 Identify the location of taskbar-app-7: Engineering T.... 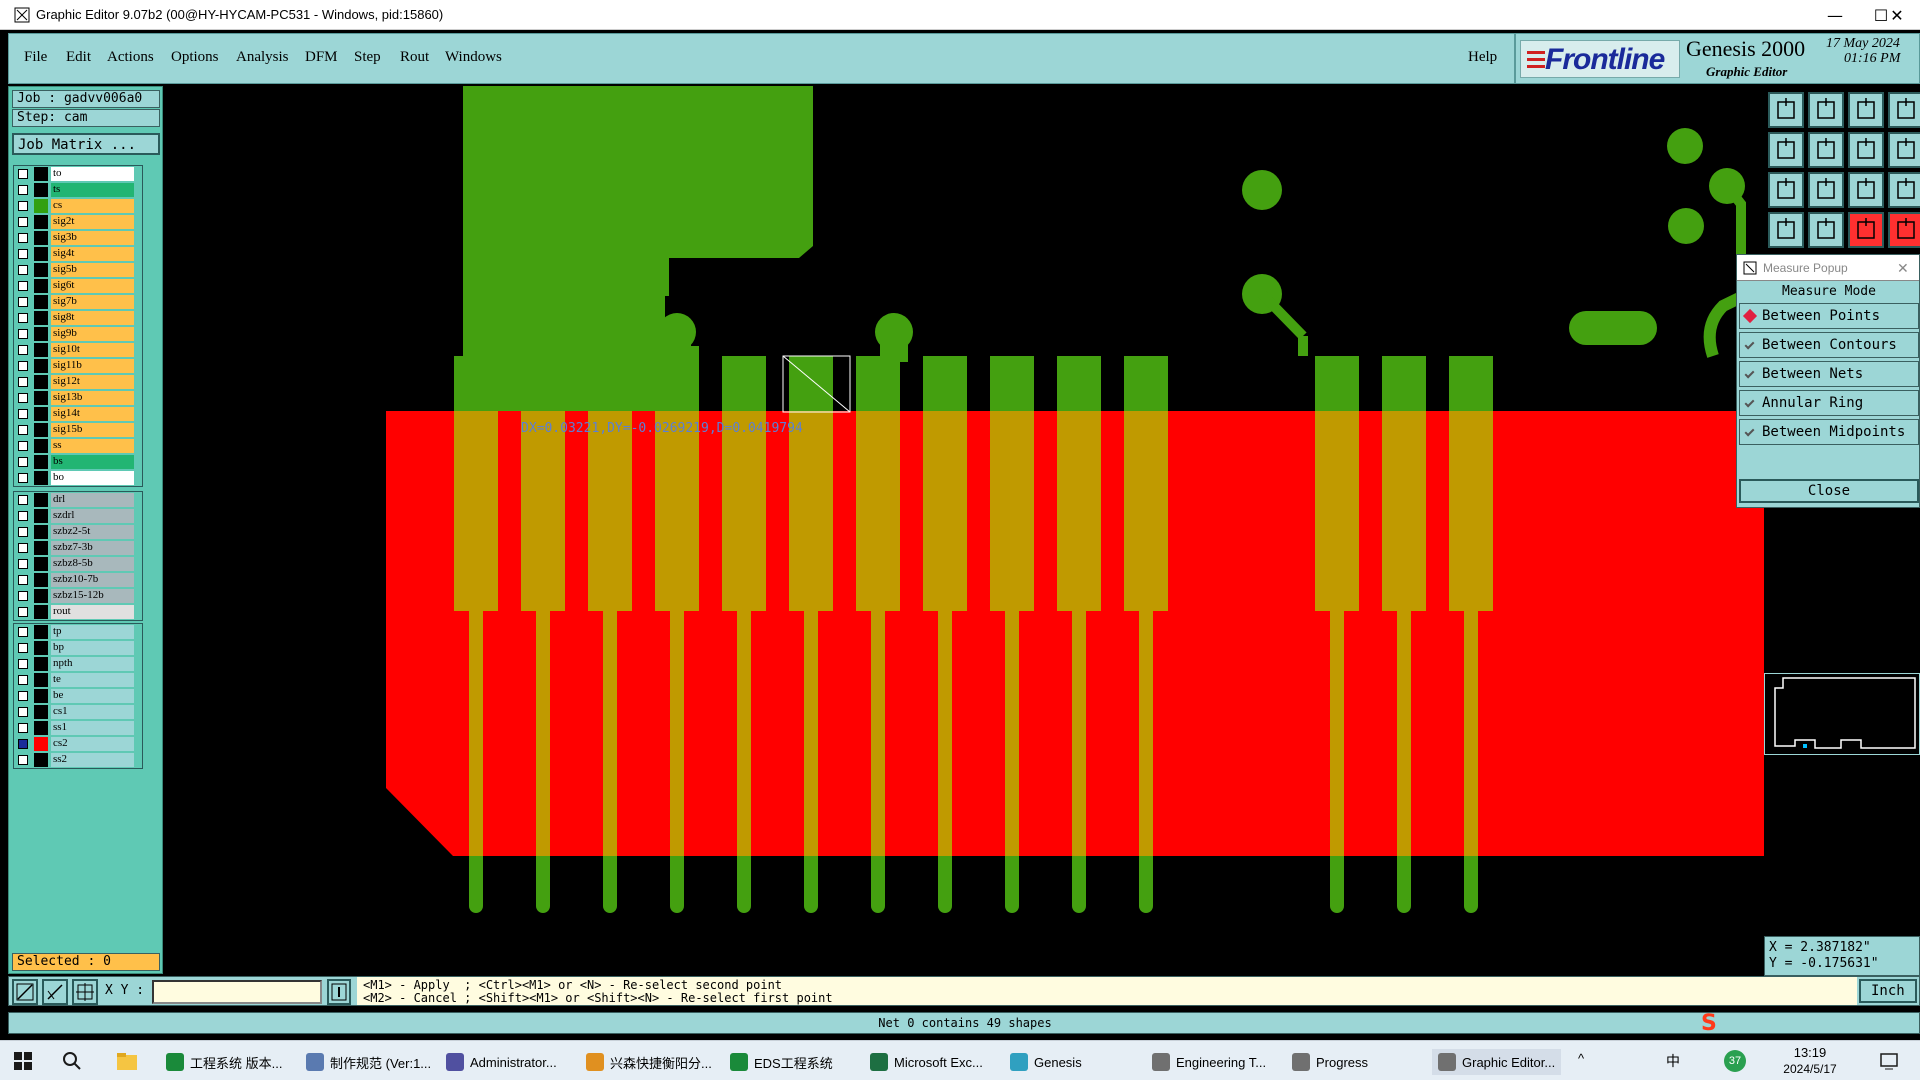
(1209, 1062).